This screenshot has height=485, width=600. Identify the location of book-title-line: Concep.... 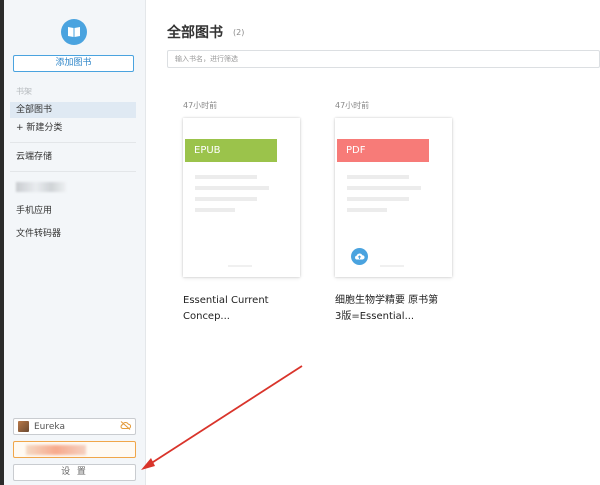
(206, 316).